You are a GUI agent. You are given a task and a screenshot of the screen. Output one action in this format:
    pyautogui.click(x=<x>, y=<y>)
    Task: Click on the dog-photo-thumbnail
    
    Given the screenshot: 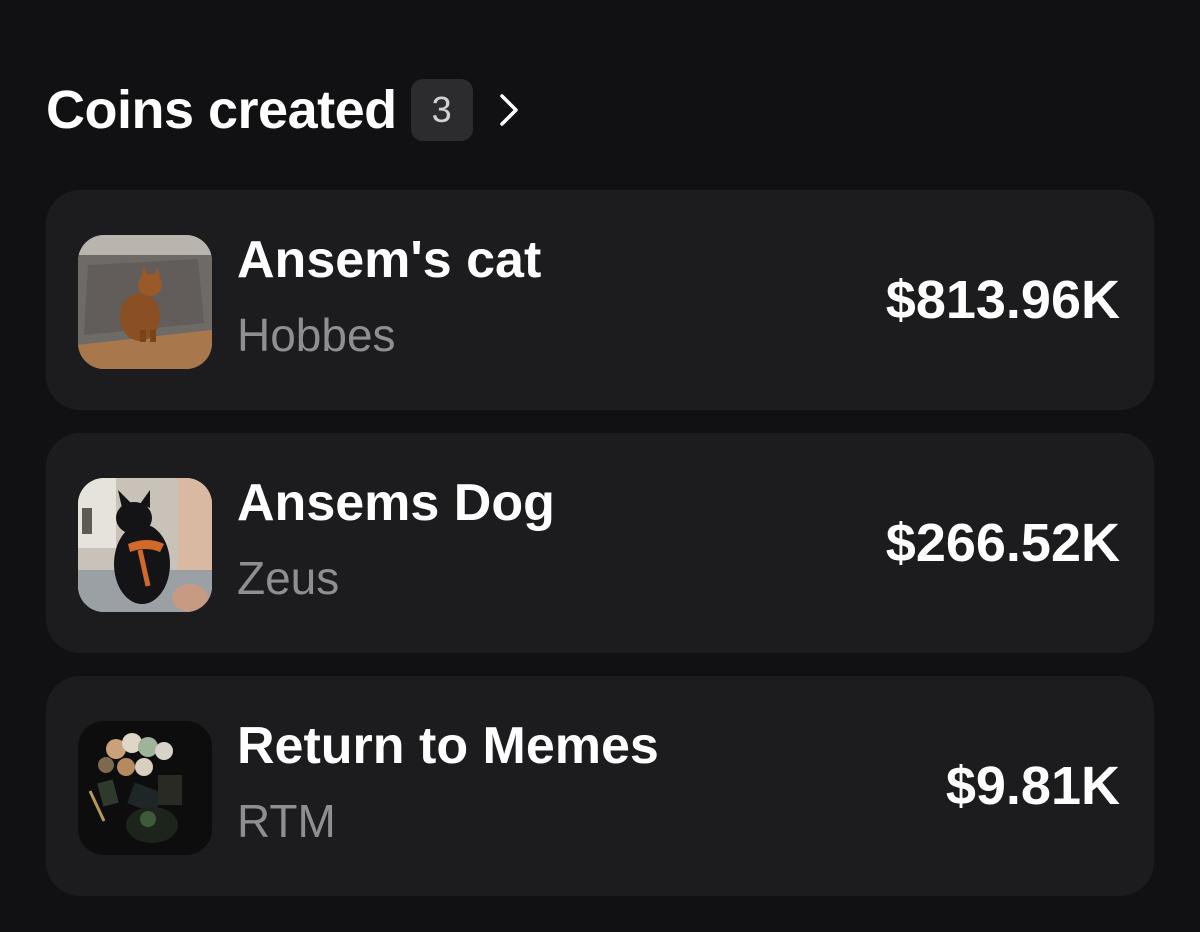 What is the action you would take?
    pyautogui.click(x=145, y=545)
    